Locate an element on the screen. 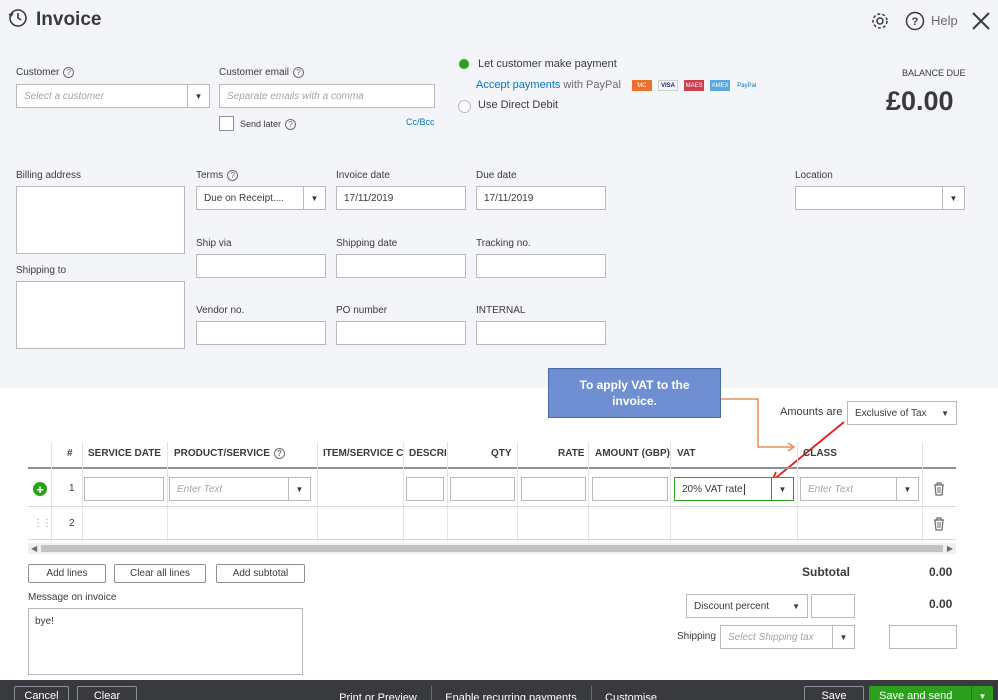 This screenshot has width=998, height=700. due-date-field: 17/11/2019 is located at coordinates (541, 198).